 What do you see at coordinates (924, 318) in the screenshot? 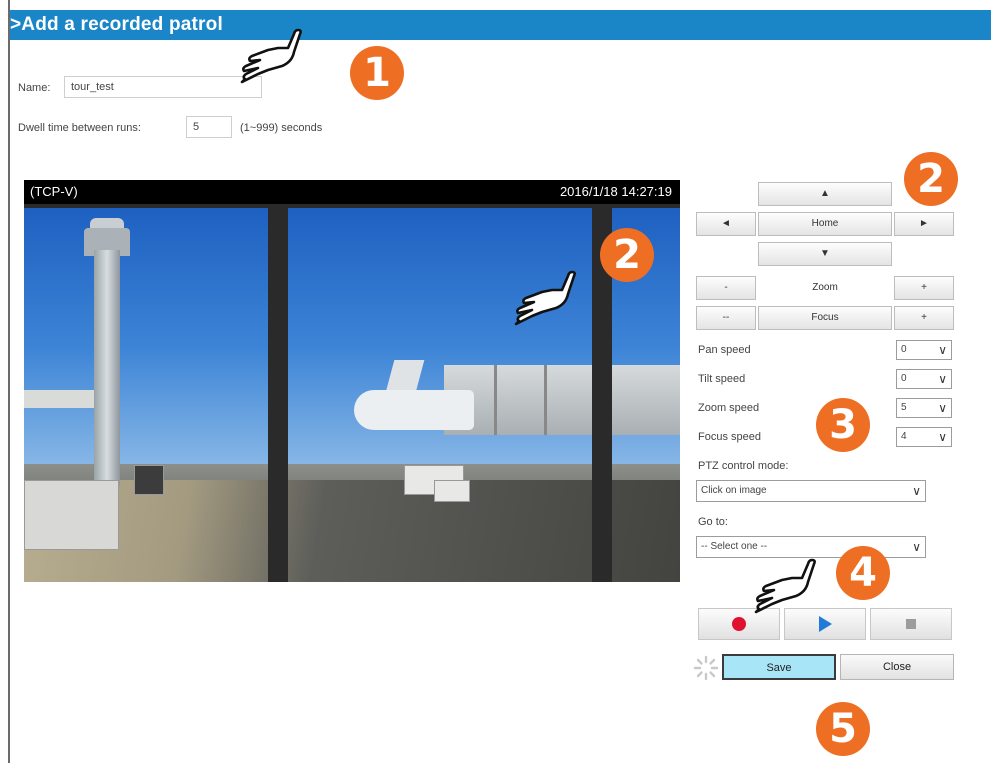
I see `focus-far-button: +` at bounding box center [924, 318].